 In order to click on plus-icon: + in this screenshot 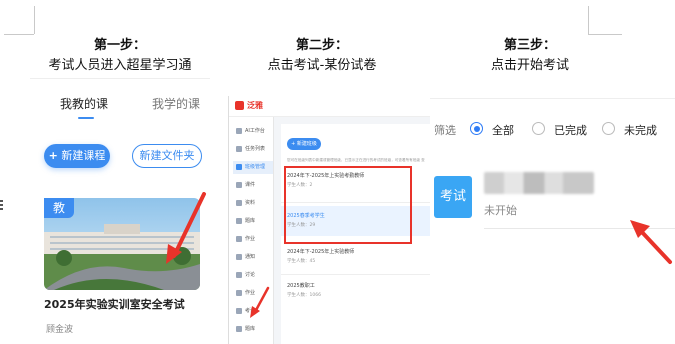, I will do `click(53, 155)`.